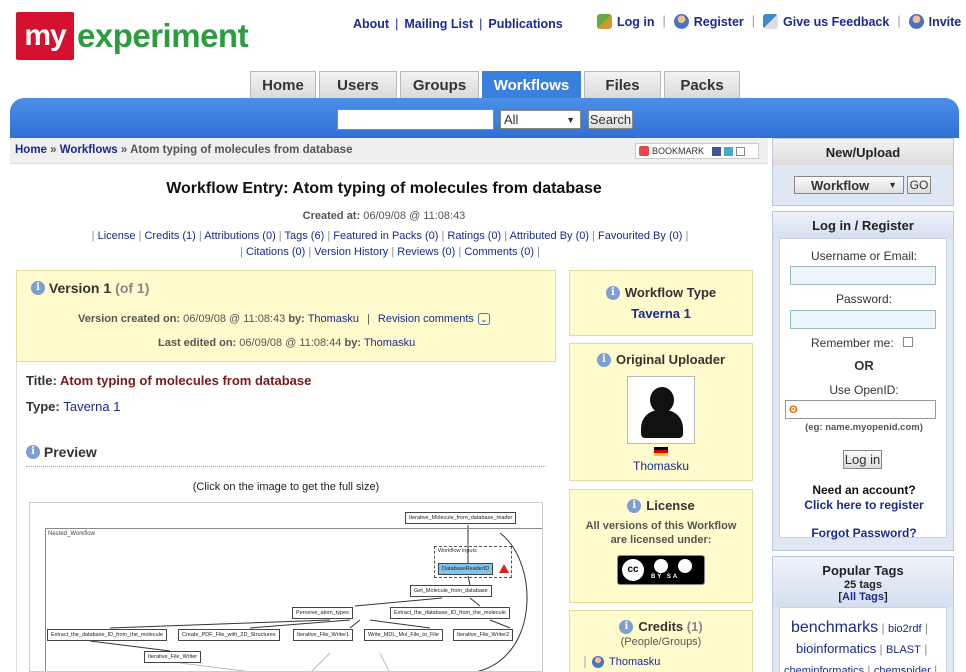 This screenshot has height=672, width=966. I want to click on tab-home: Home, so click(283, 85).